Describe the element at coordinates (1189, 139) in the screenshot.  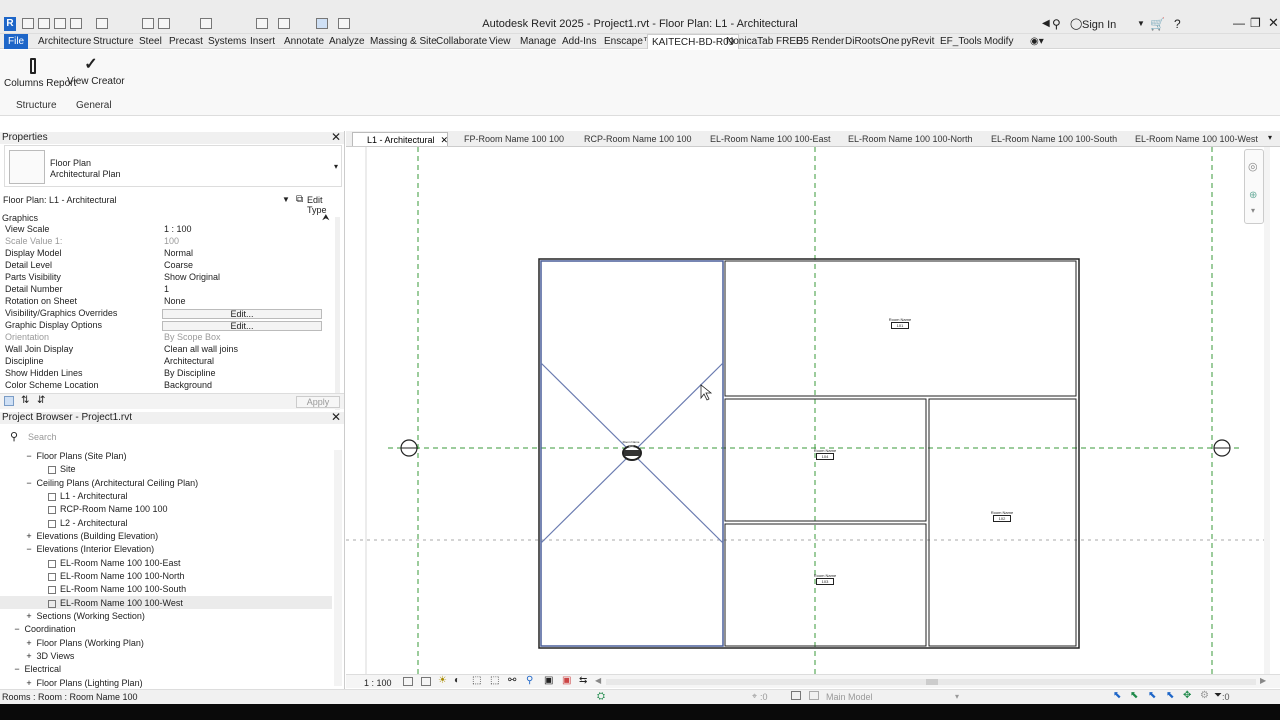
I see `tab-el-west: EL-Room Name 100 100-West` at that location.